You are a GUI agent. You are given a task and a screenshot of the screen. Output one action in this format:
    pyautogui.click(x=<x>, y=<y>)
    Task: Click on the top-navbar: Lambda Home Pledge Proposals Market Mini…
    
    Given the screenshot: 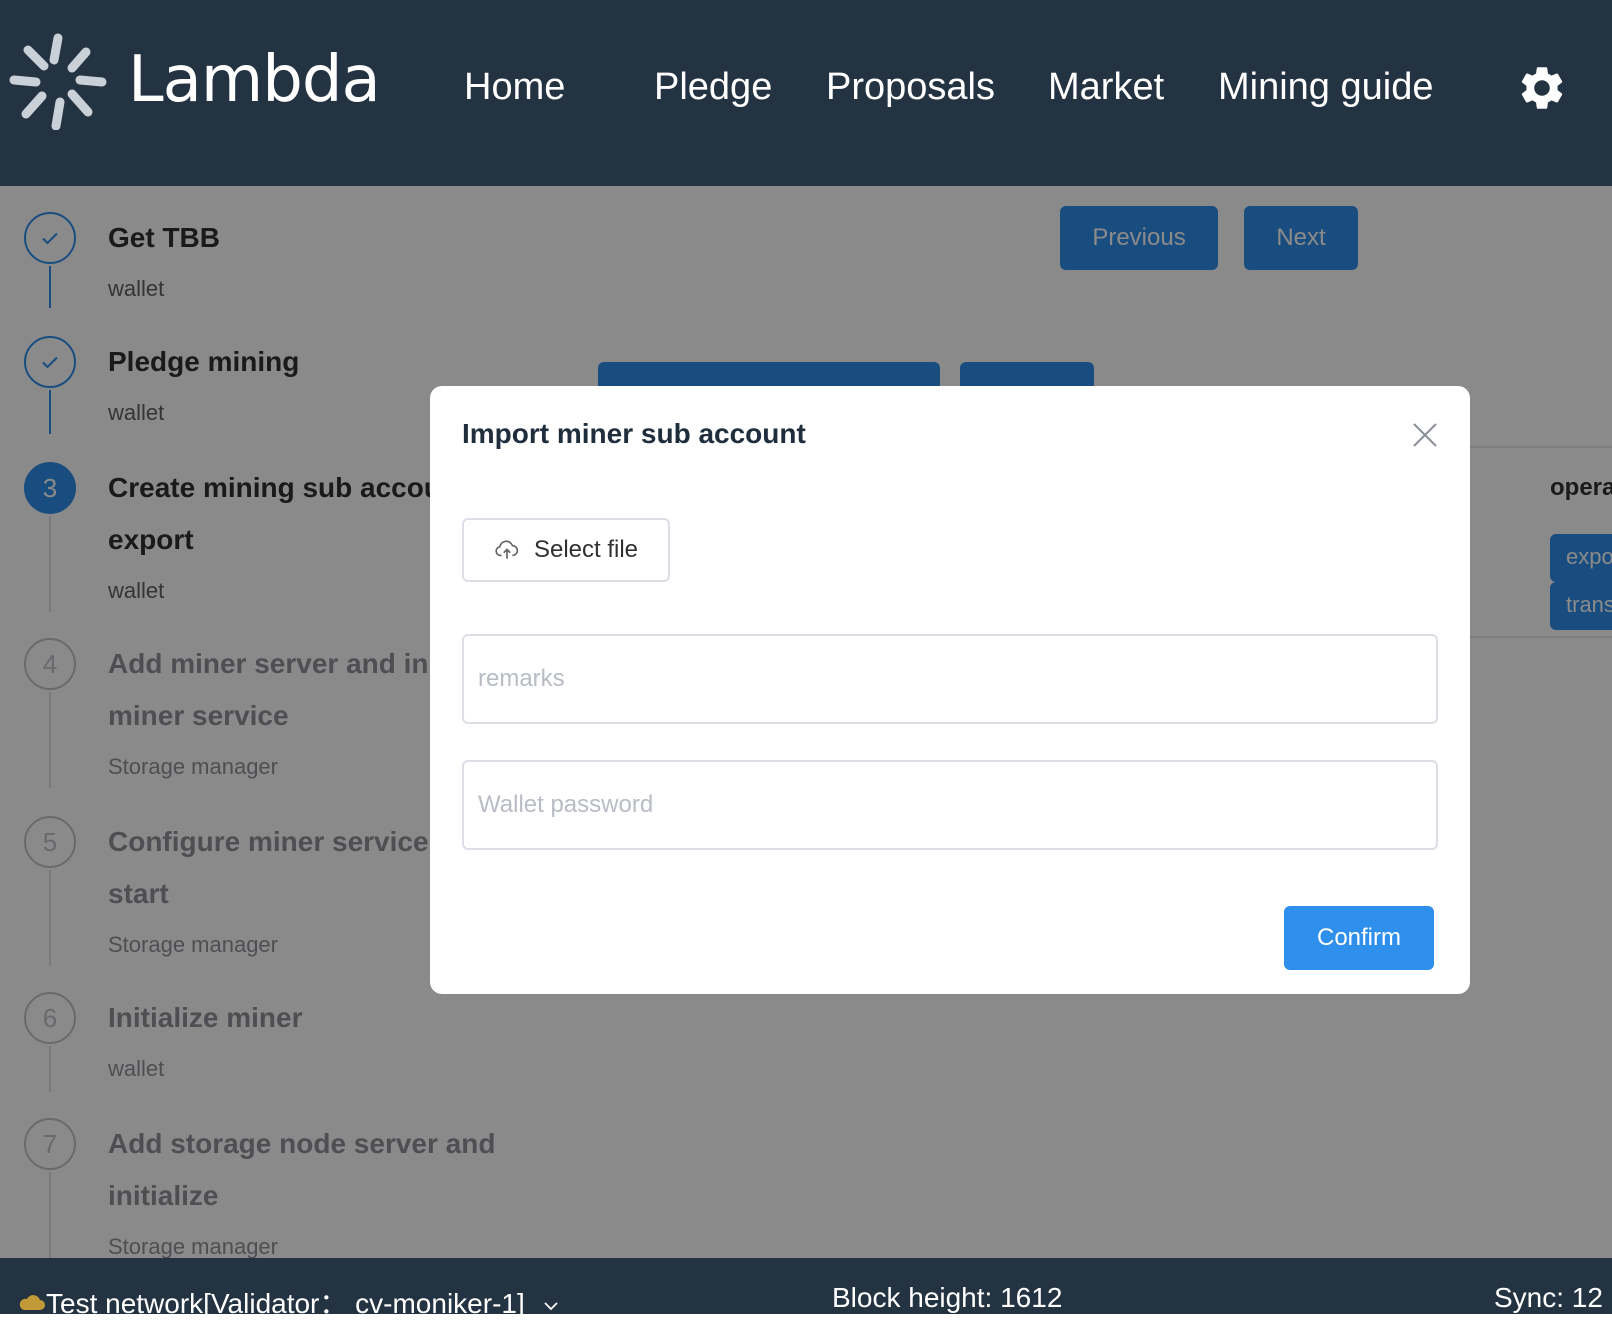 What is the action you would take?
    pyautogui.click(x=806, y=93)
    